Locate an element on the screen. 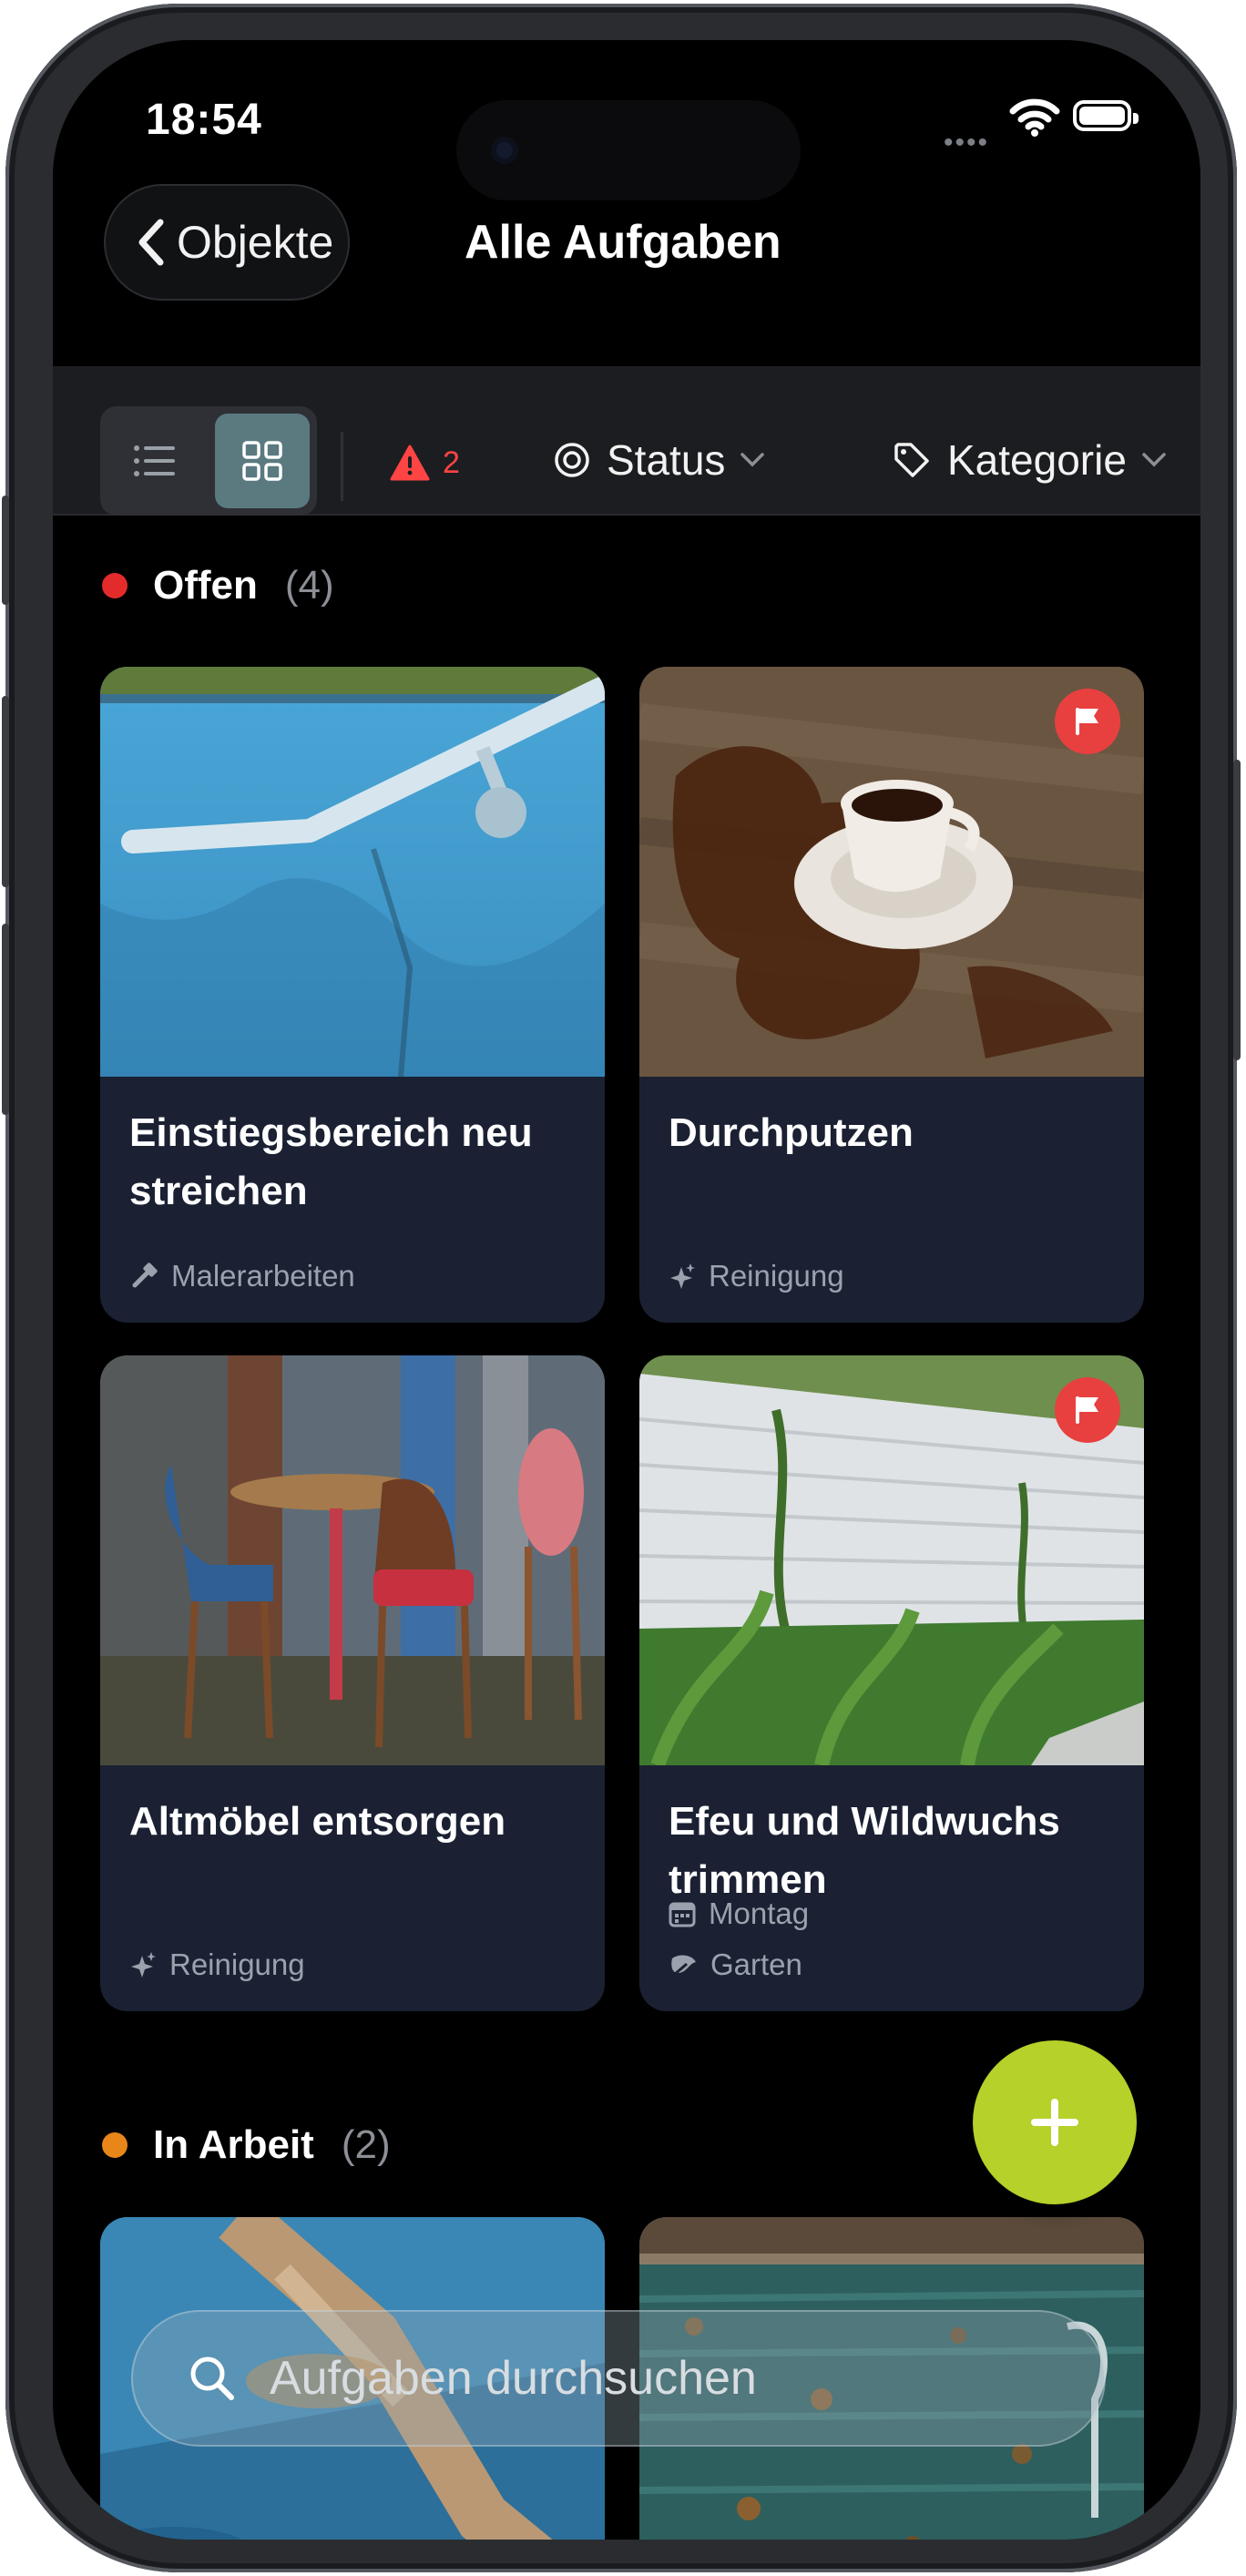 This screenshot has height=2576, width=1246. alert-count: 2 is located at coordinates (451, 462).